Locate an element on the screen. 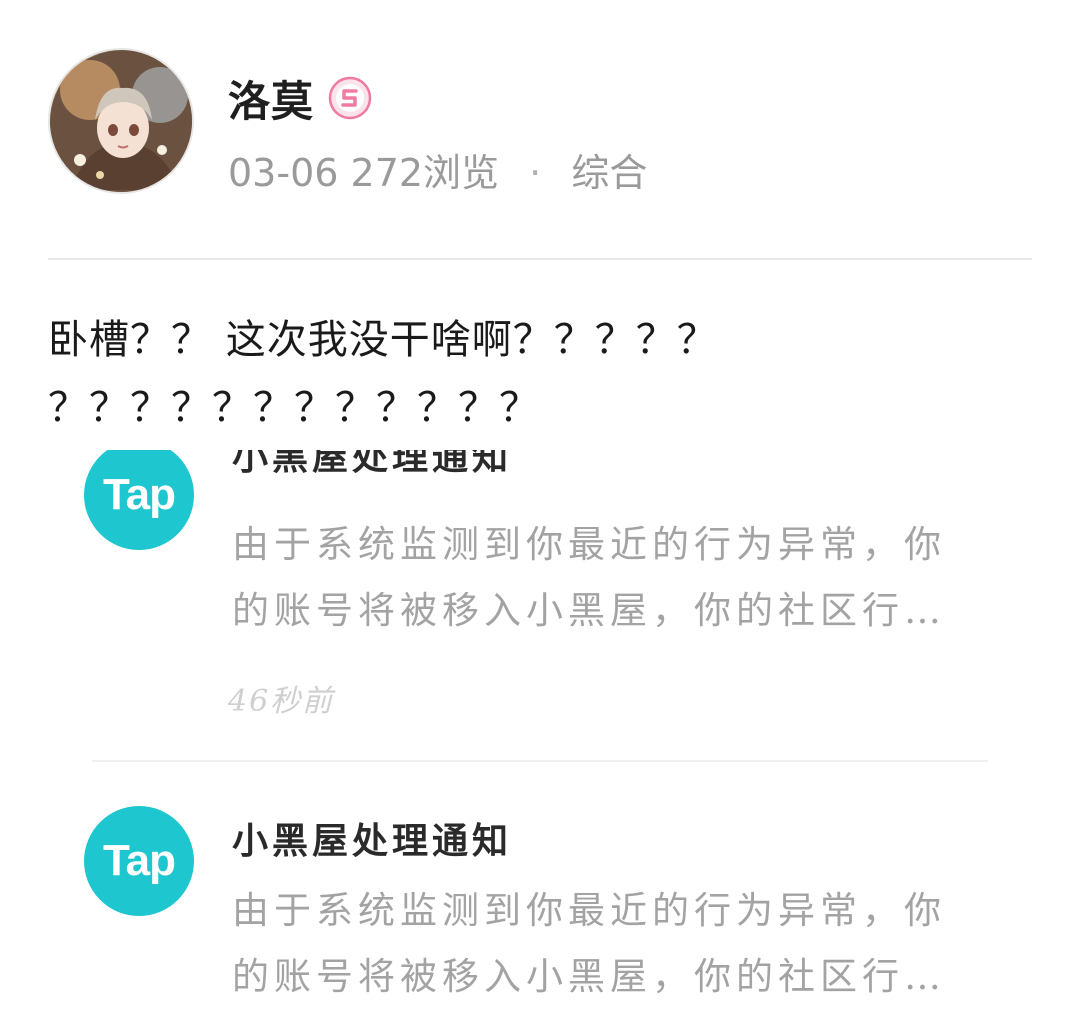  post-body-line: 卧槽？？ 这次我没干啥啊？？？？？ is located at coordinates (383, 340).